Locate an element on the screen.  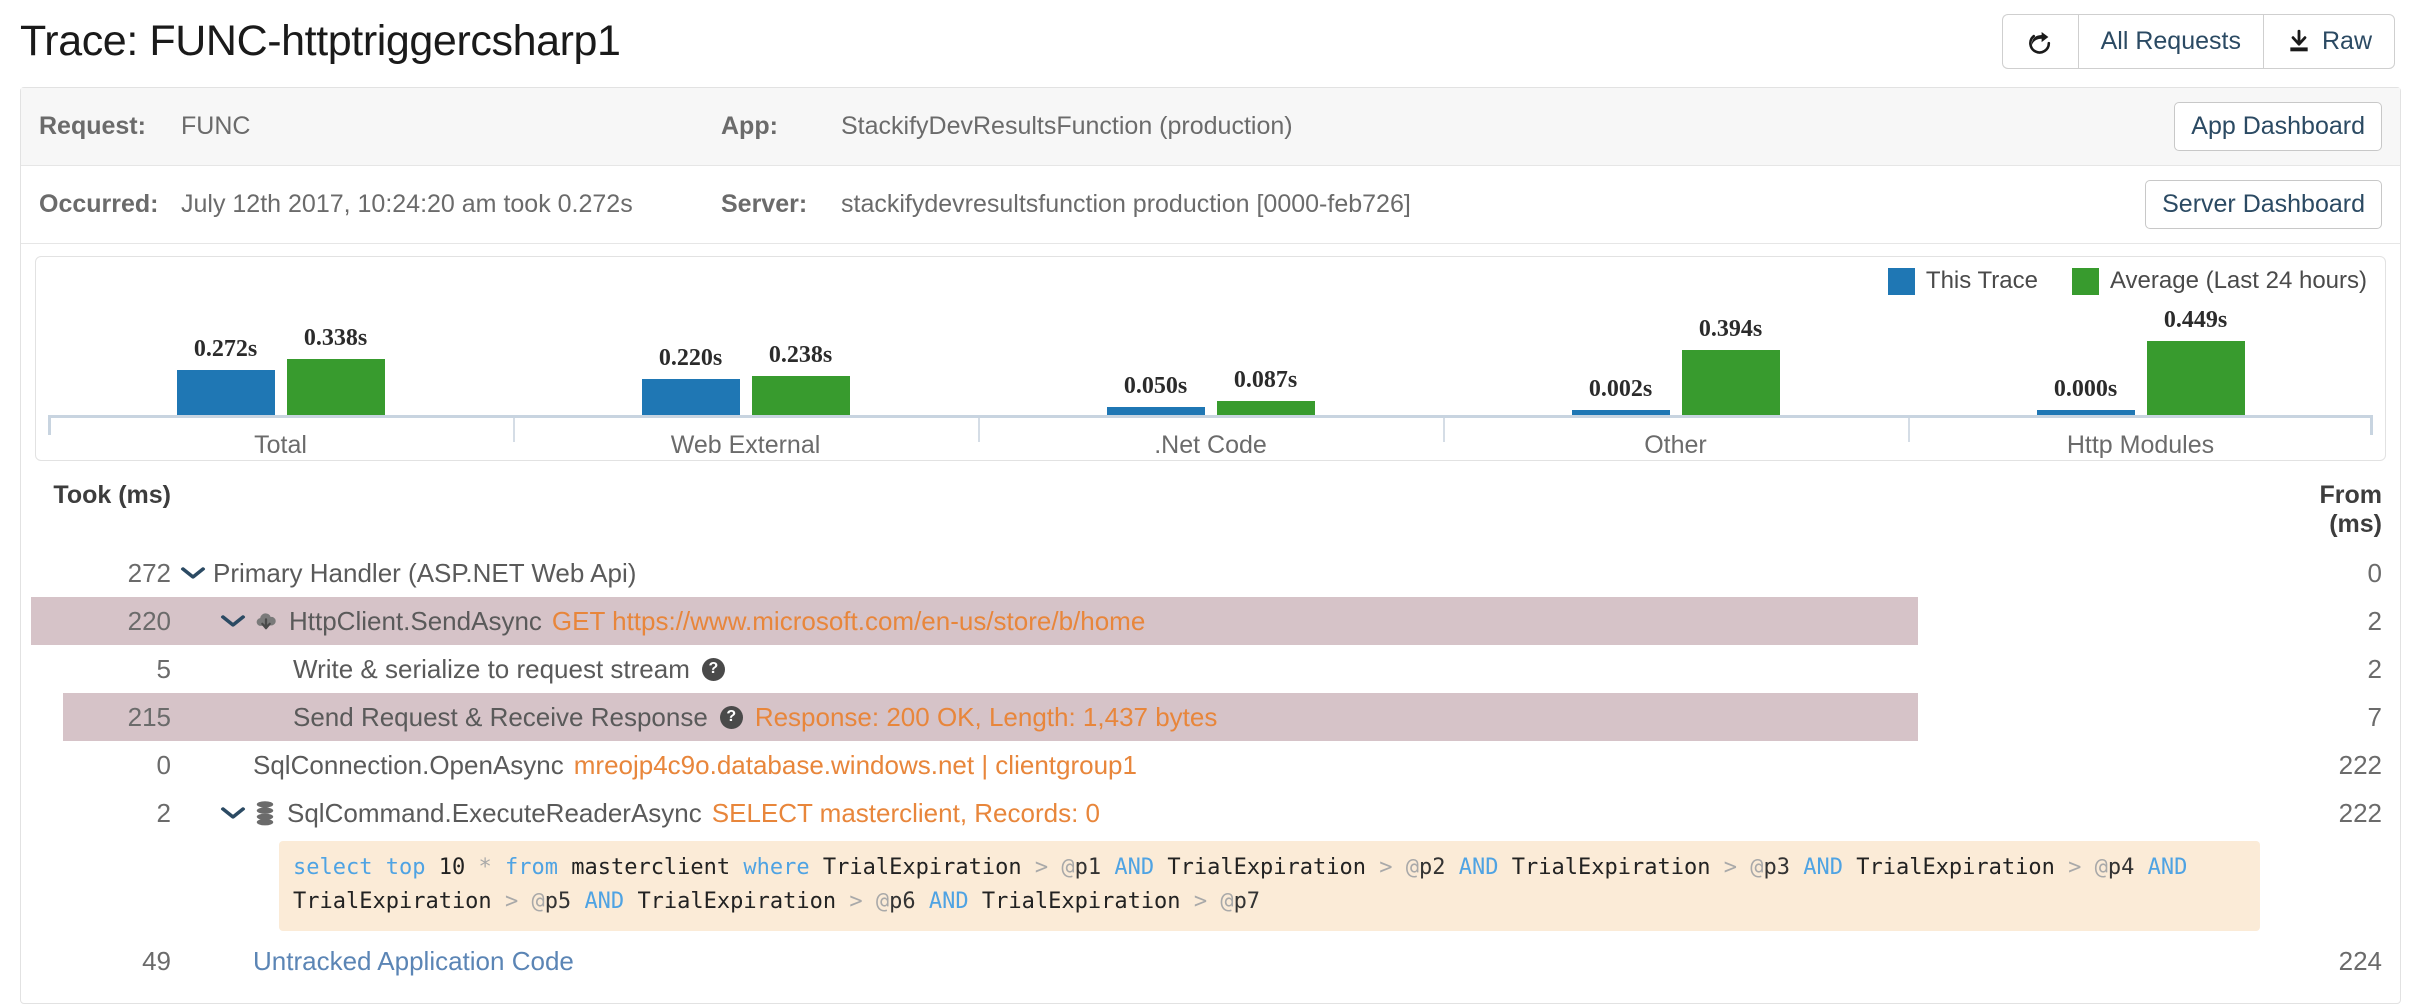
legend-swatch-average is located at coordinates (2085, 281).